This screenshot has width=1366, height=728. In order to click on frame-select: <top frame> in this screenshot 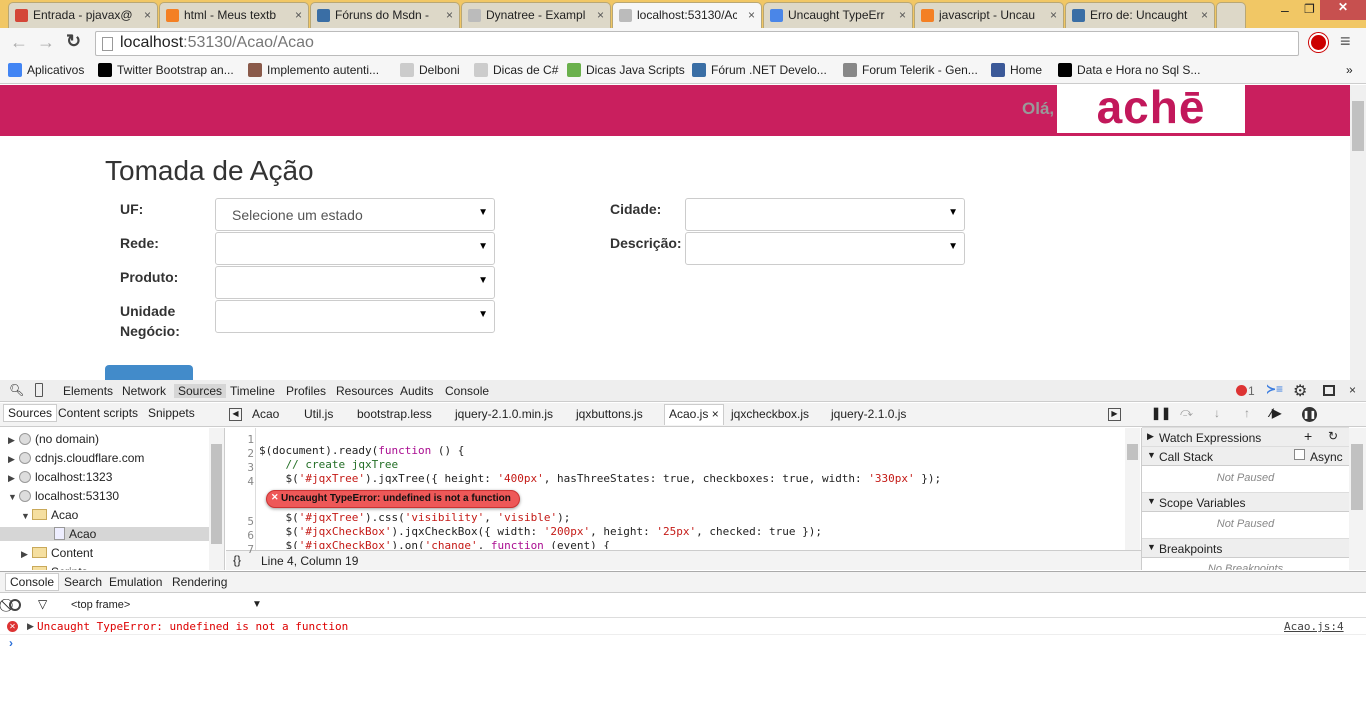, I will do `click(100, 605)`.